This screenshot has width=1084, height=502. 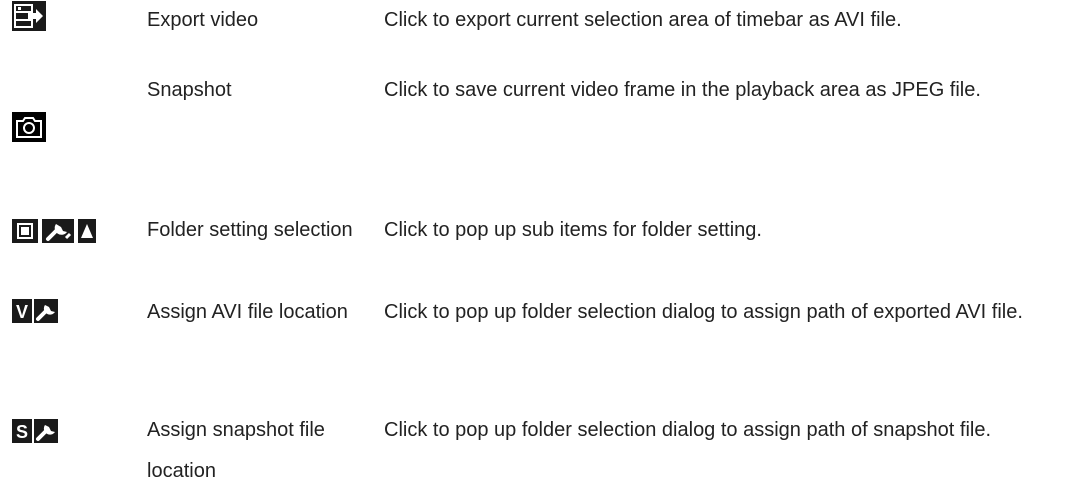 What do you see at coordinates (189, 90) in the screenshot?
I see `feature-name: Snapshot` at bounding box center [189, 90].